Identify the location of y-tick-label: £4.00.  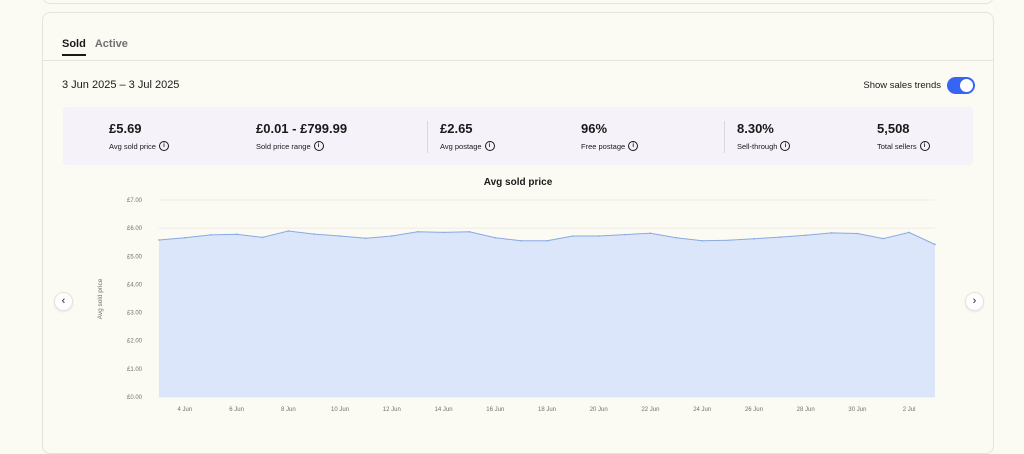
(135, 285).